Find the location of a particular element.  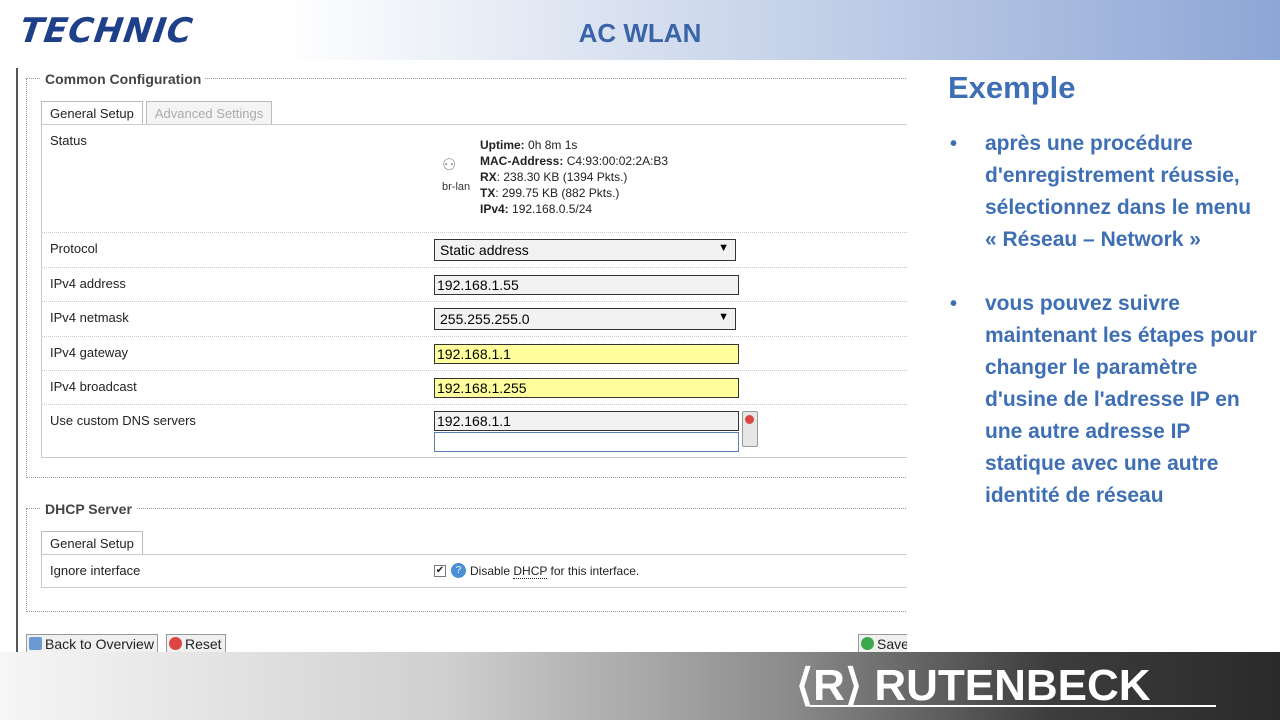

dhcp-server-legend: DHCP Server is located at coordinates (88, 509).